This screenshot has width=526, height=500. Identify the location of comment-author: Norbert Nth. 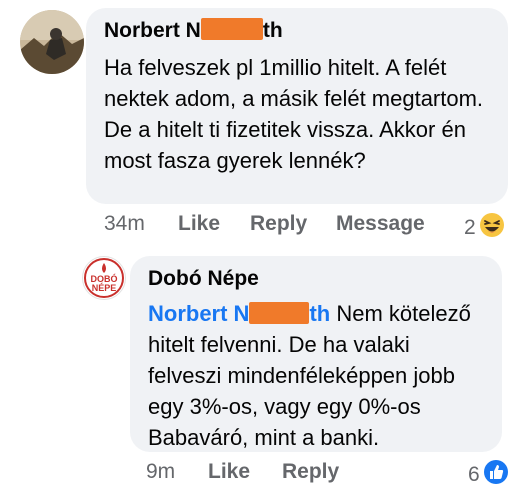
(299, 31).